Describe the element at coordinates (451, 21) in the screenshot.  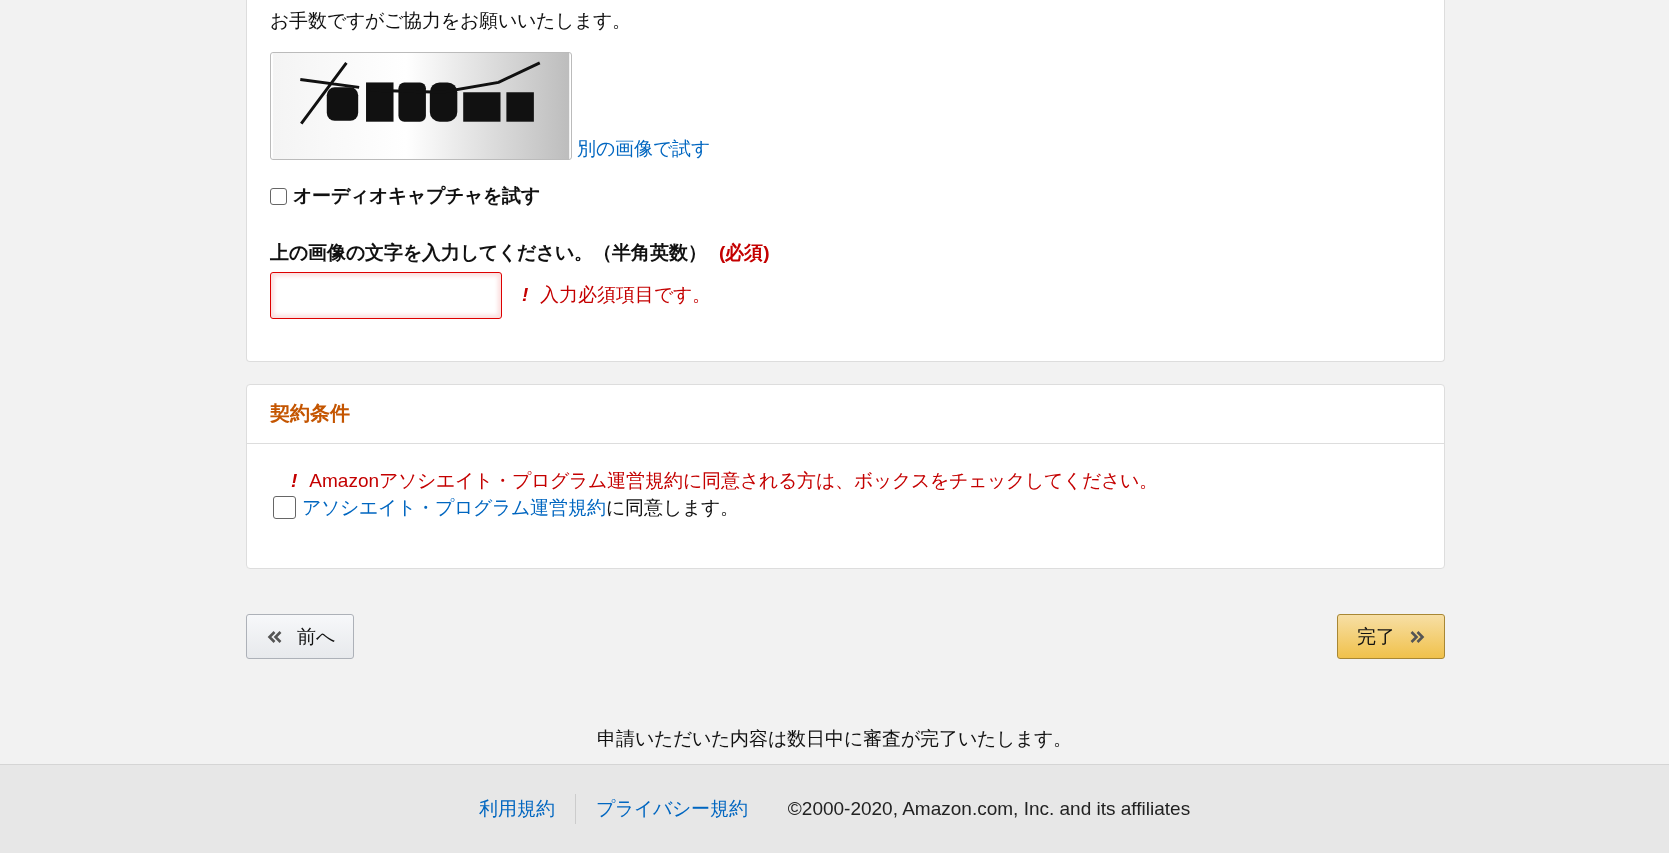
I see `instruction-text: お手数ですがご協力をお願いいたします。` at that location.